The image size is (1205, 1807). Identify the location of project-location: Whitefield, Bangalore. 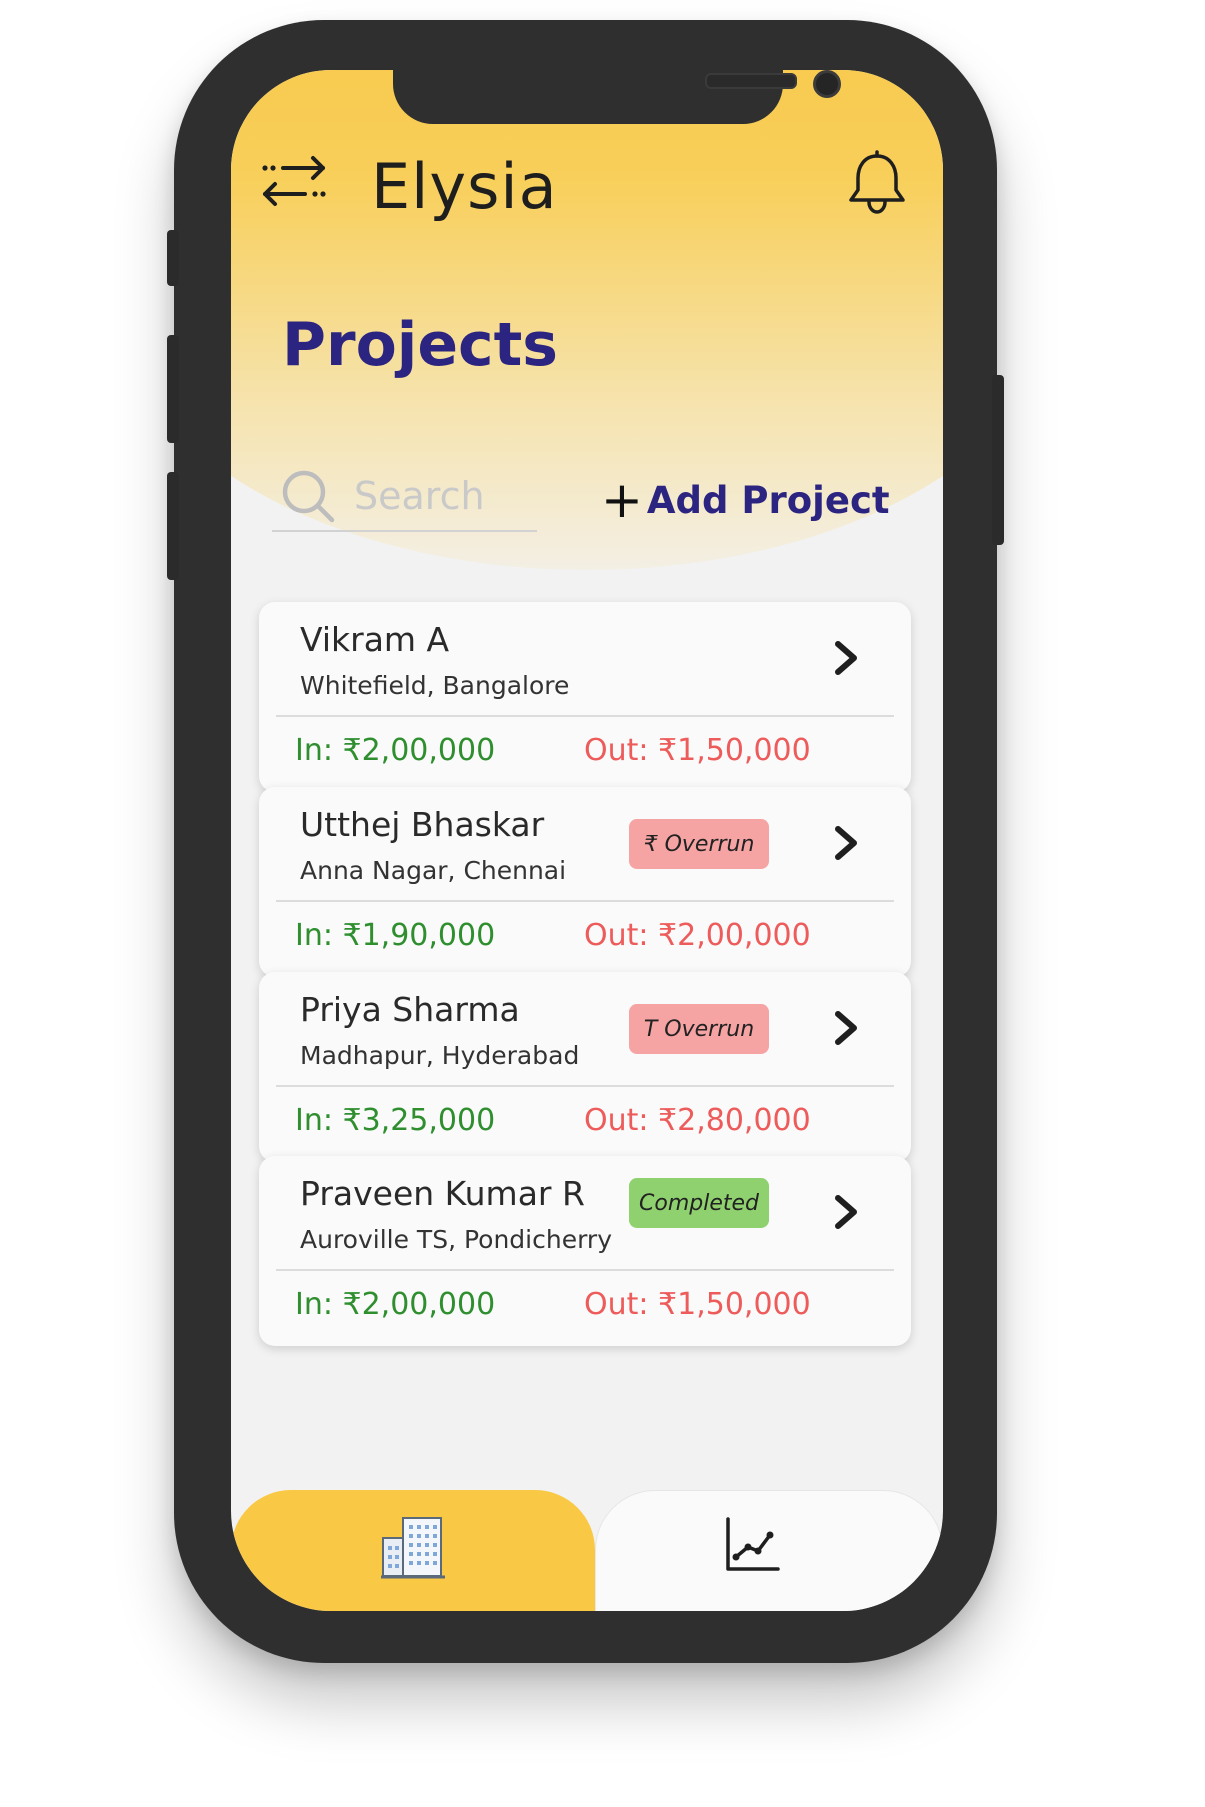
(435, 685).